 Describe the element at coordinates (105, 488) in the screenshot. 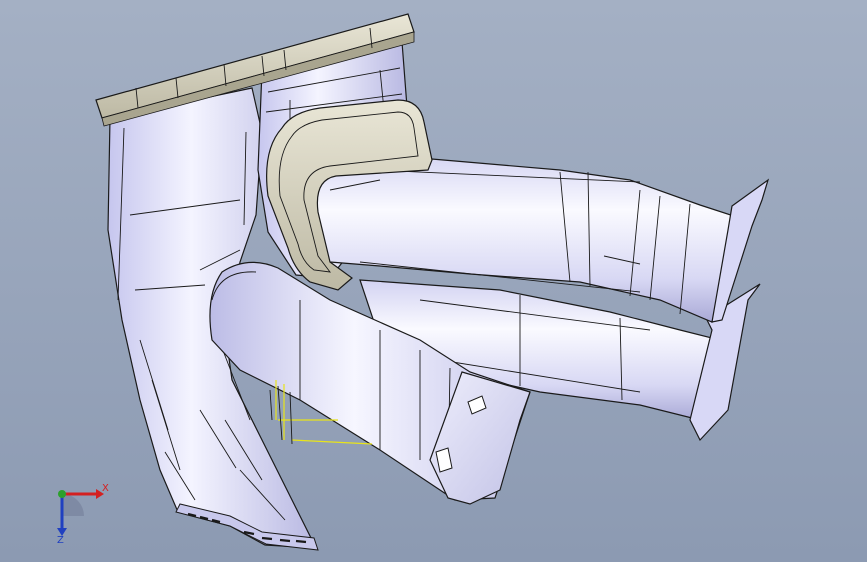

I see `x-axis-label: X` at that location.